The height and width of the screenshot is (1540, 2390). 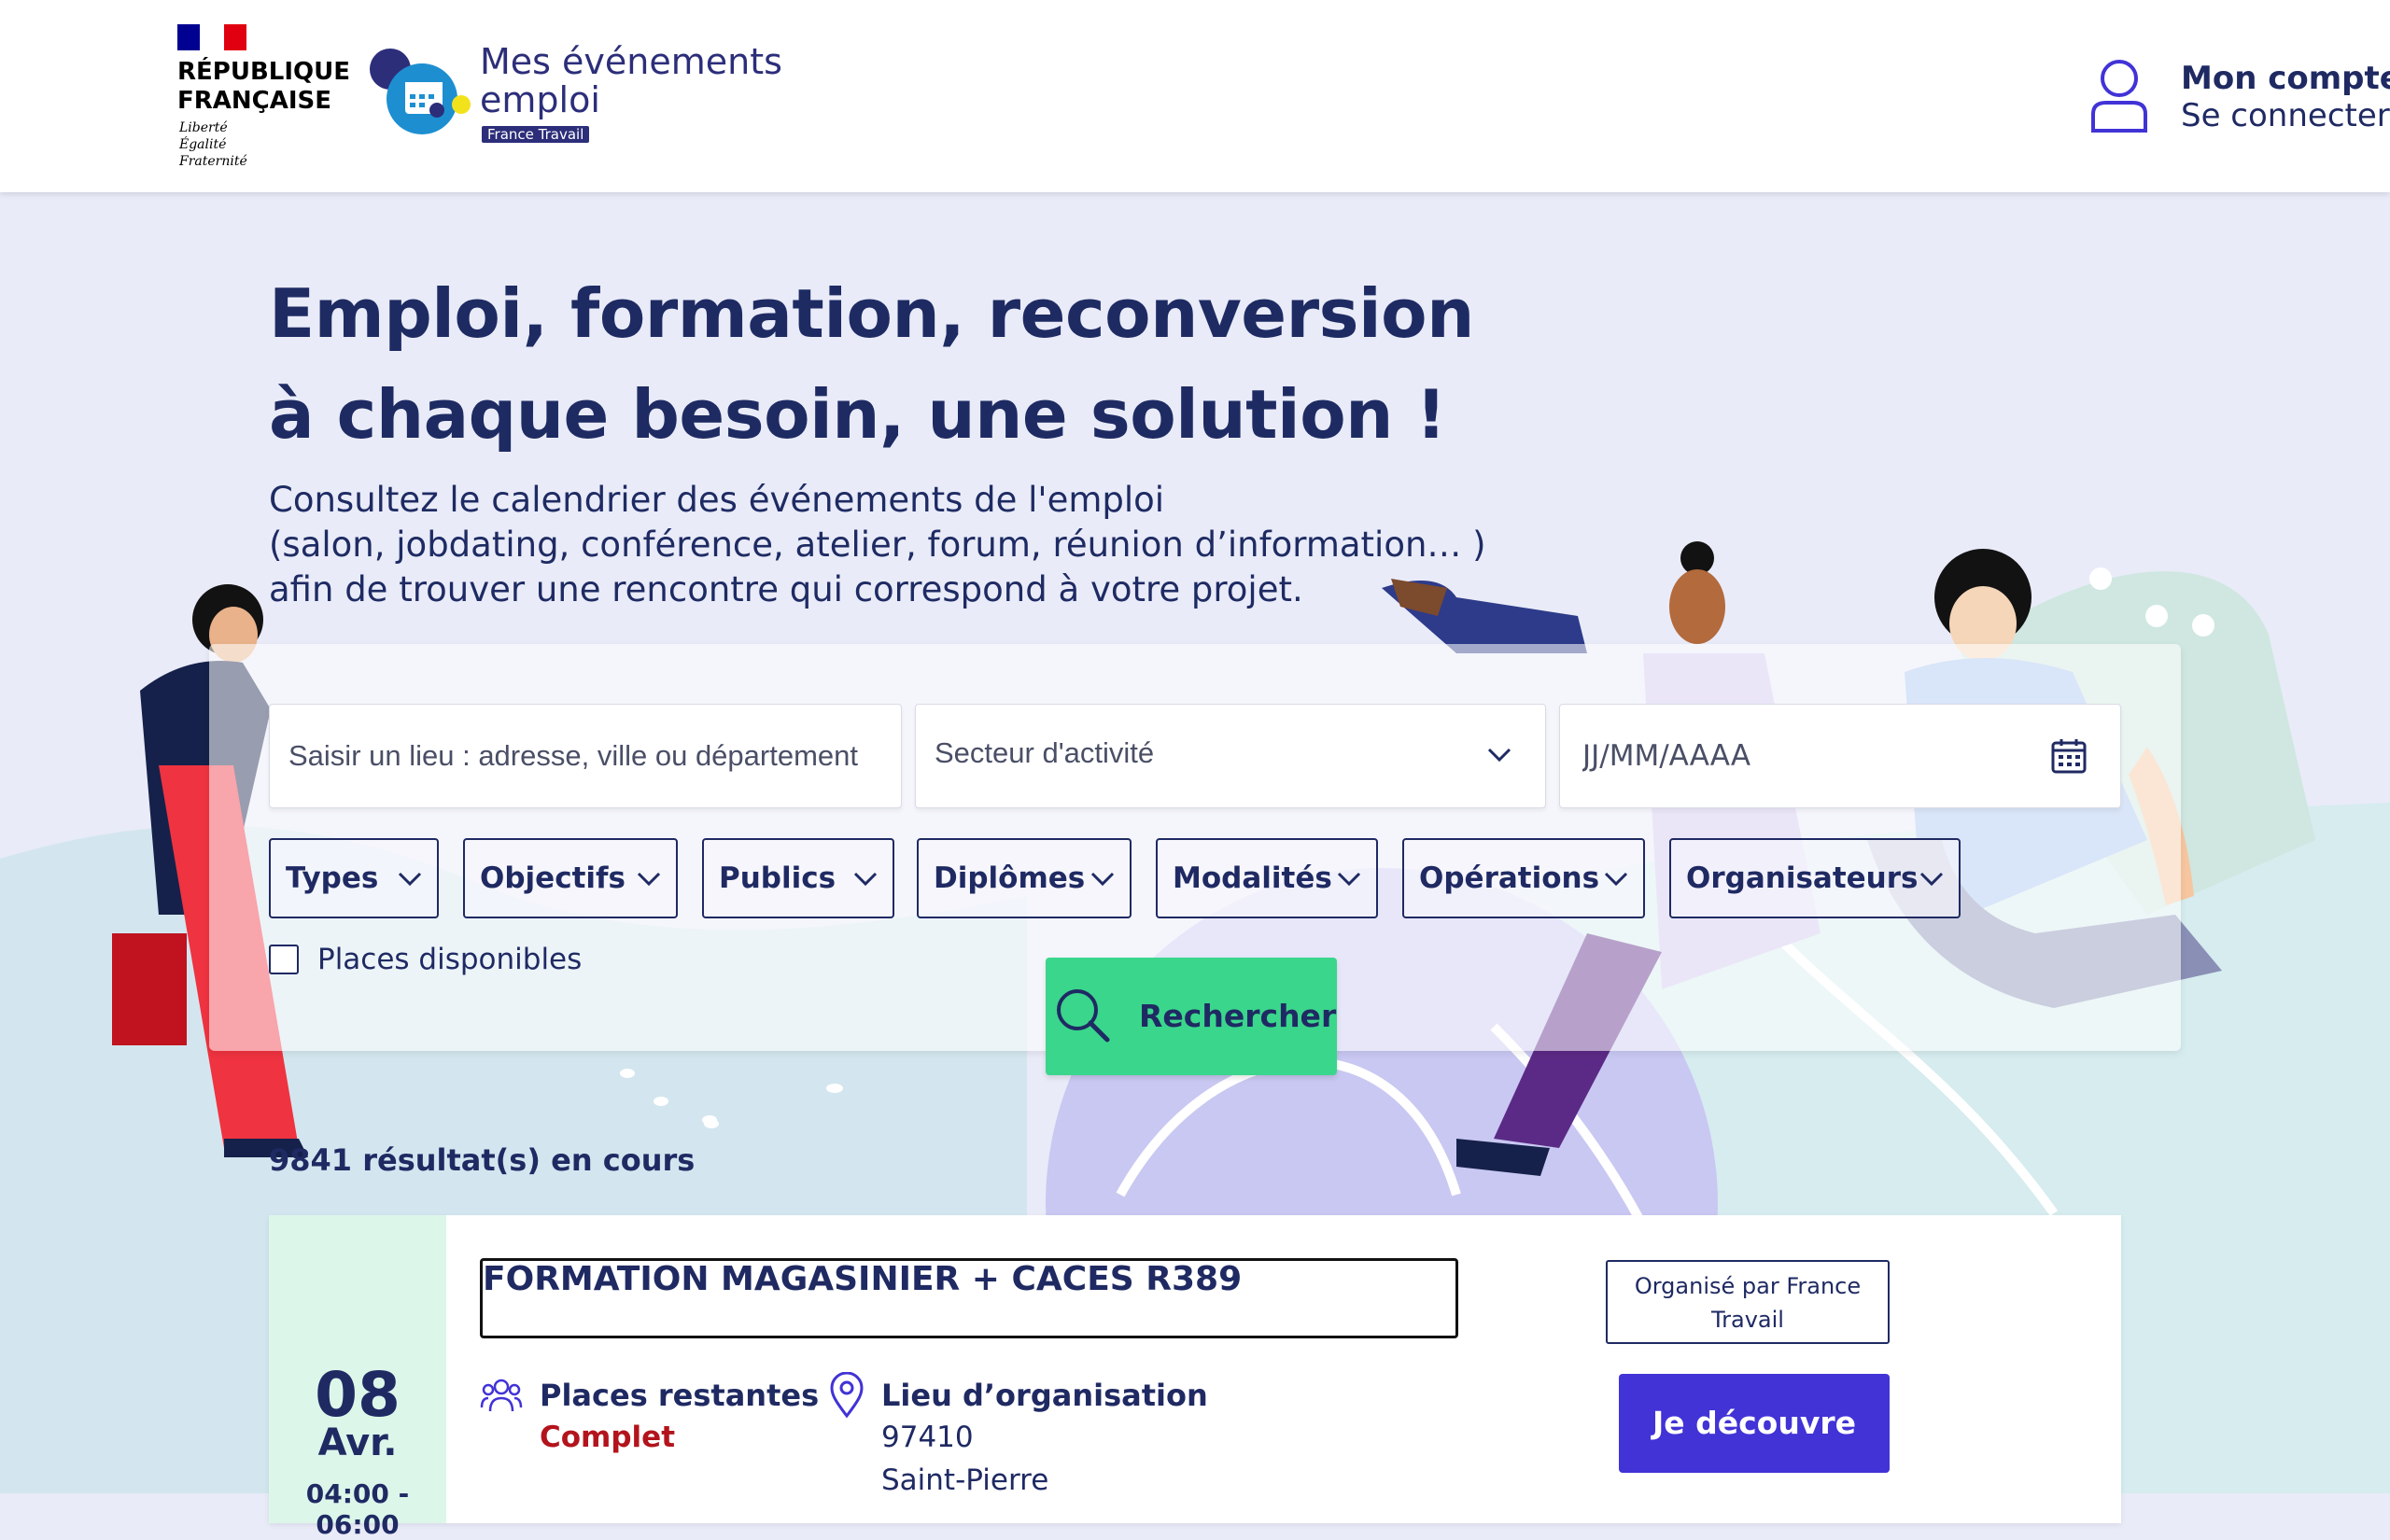 What do you see at coordinates (1238, 1016) in the screenshot?
I see `search-button-label: Rechercher` at bounding box center [1238, 1016].